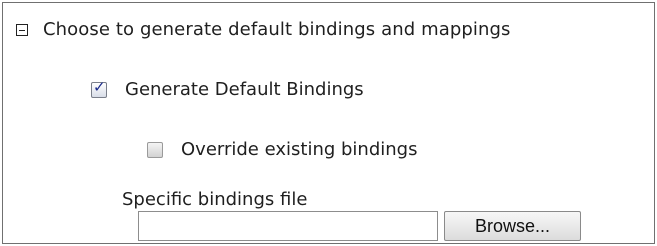 The height and width of the screenshot is (246, 657). I want to click on generate-default-bindings-label: Generate Default Bindings, so click(244, 89).